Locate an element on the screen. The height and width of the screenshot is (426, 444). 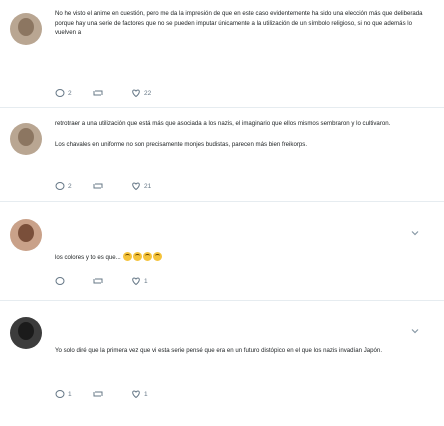
like-button: 22 is located at coordinates (141, 93).